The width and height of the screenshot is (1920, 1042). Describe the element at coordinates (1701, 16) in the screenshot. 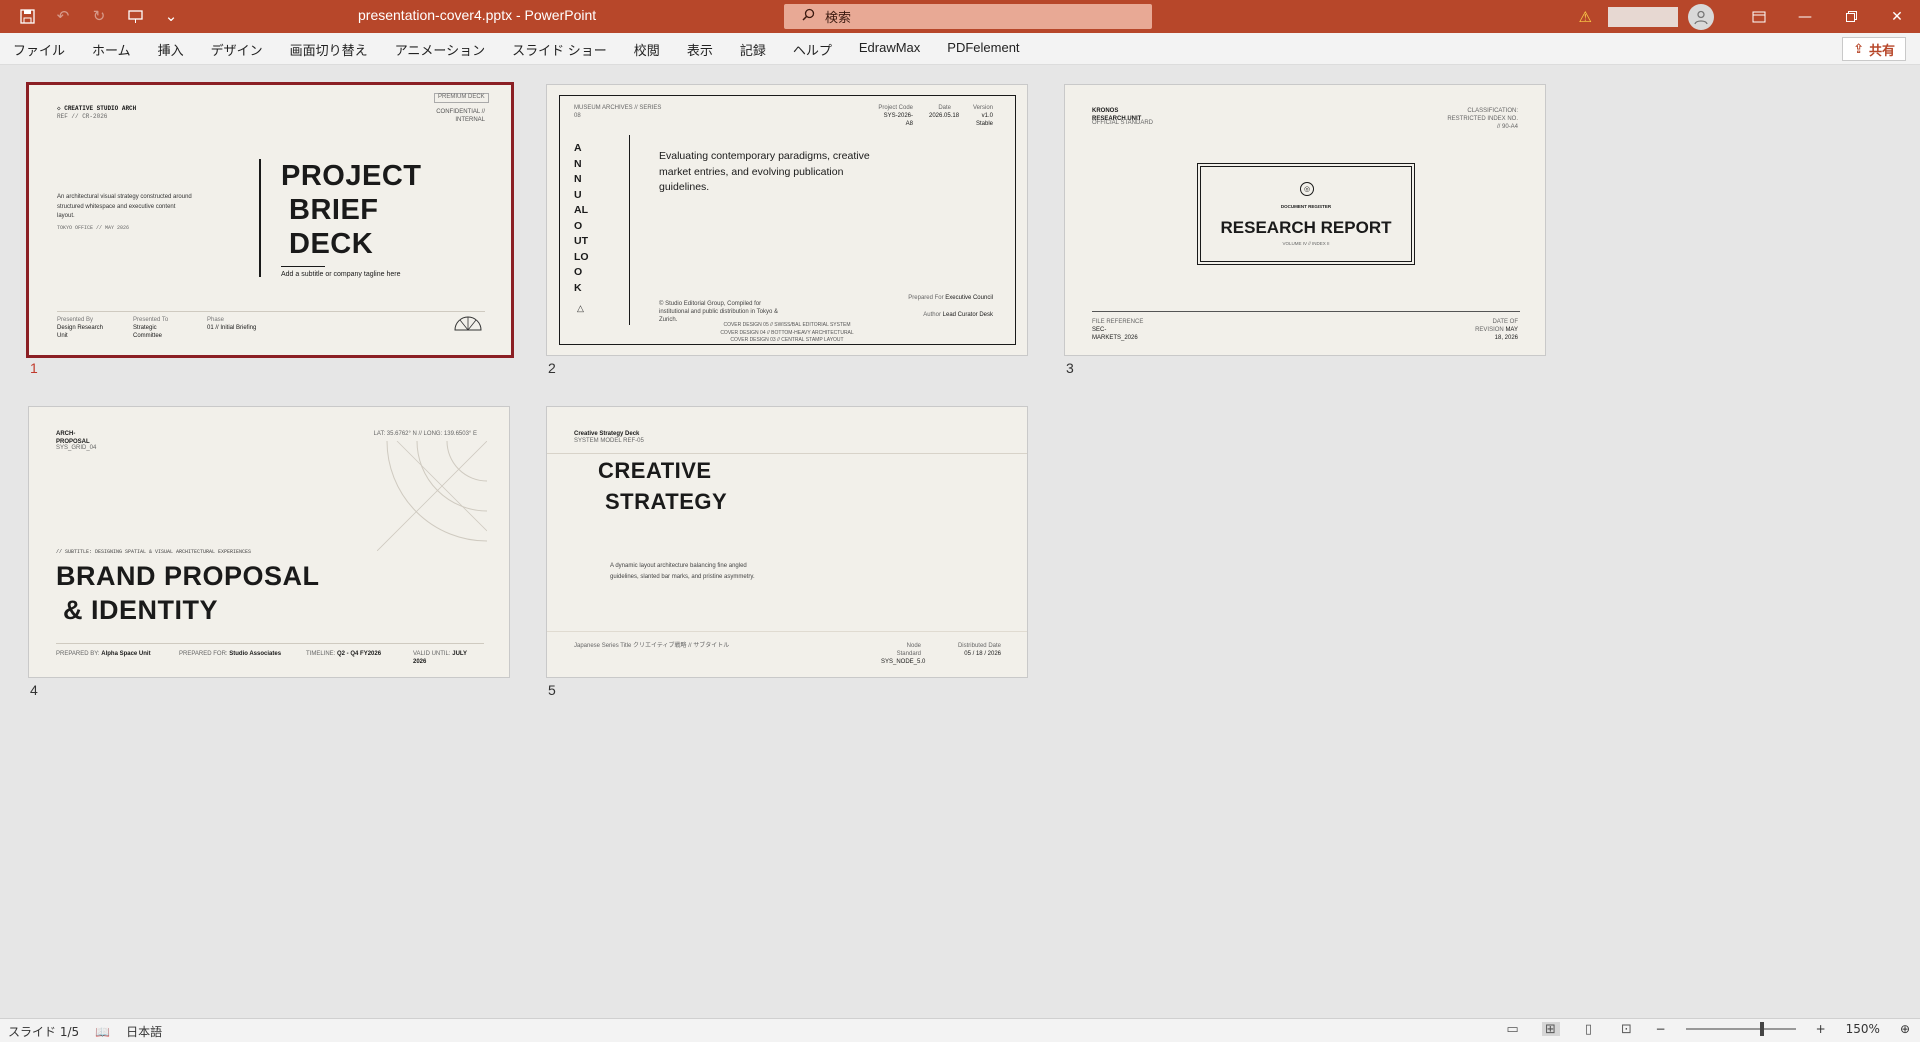

I see `avatar` at that location.